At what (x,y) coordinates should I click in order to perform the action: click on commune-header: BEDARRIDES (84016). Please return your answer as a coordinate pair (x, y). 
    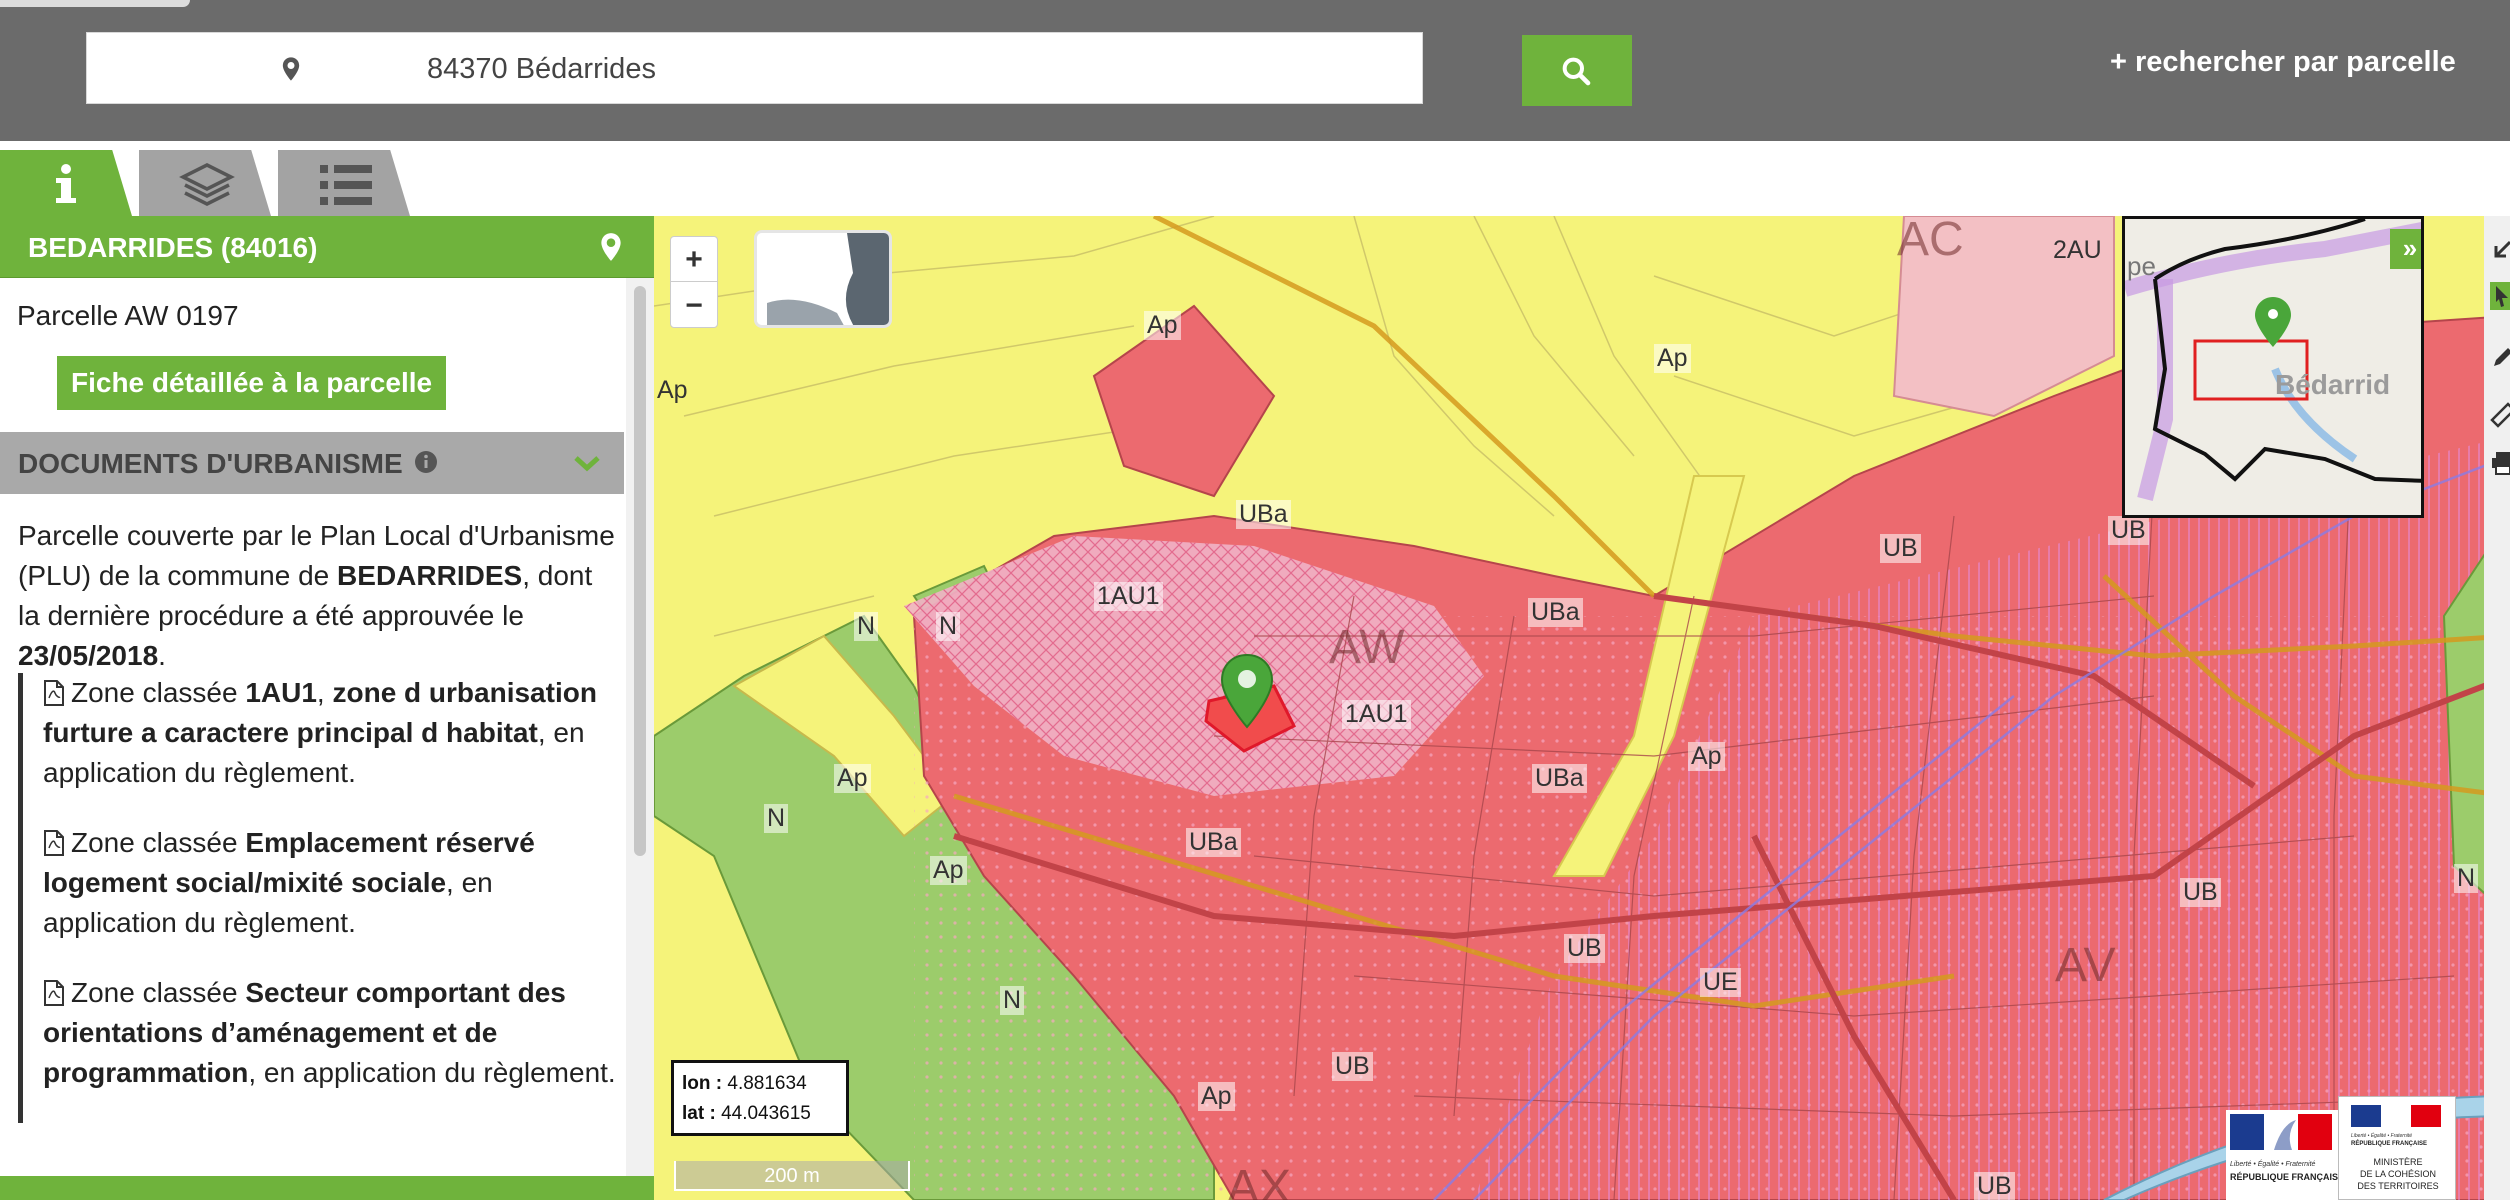
    Looking at the image, I should click on (327, 247).